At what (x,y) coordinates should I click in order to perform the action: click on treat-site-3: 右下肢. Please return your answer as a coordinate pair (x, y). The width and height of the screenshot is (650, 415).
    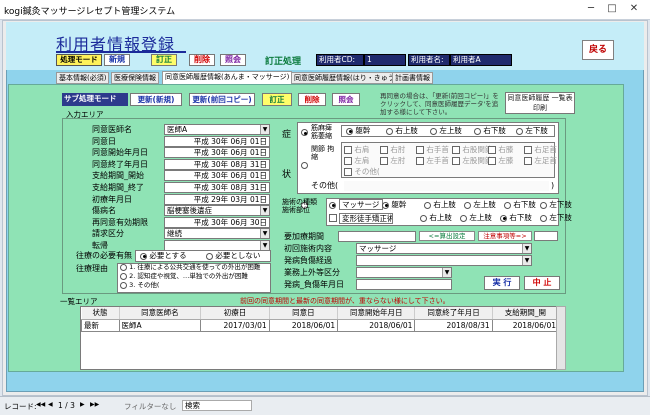
    Looking at the image, I should click on (520, 205).